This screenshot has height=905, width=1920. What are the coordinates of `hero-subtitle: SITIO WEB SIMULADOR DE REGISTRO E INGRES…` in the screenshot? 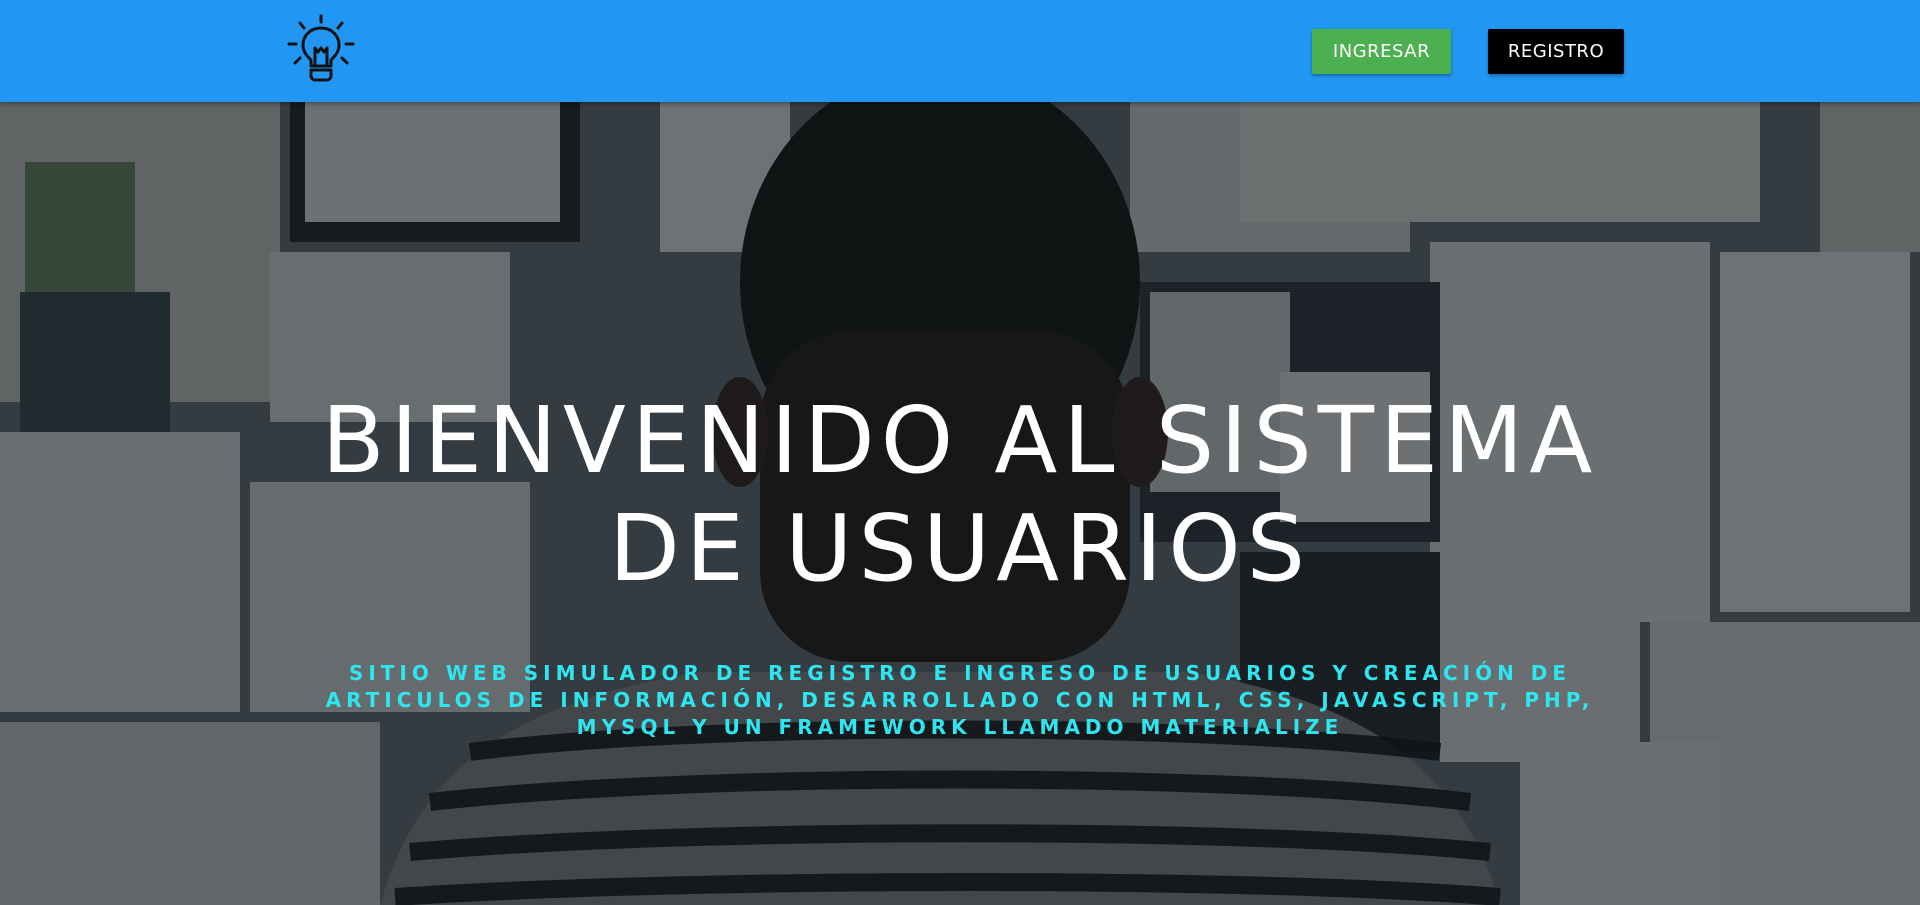 It's located at (960, 700).